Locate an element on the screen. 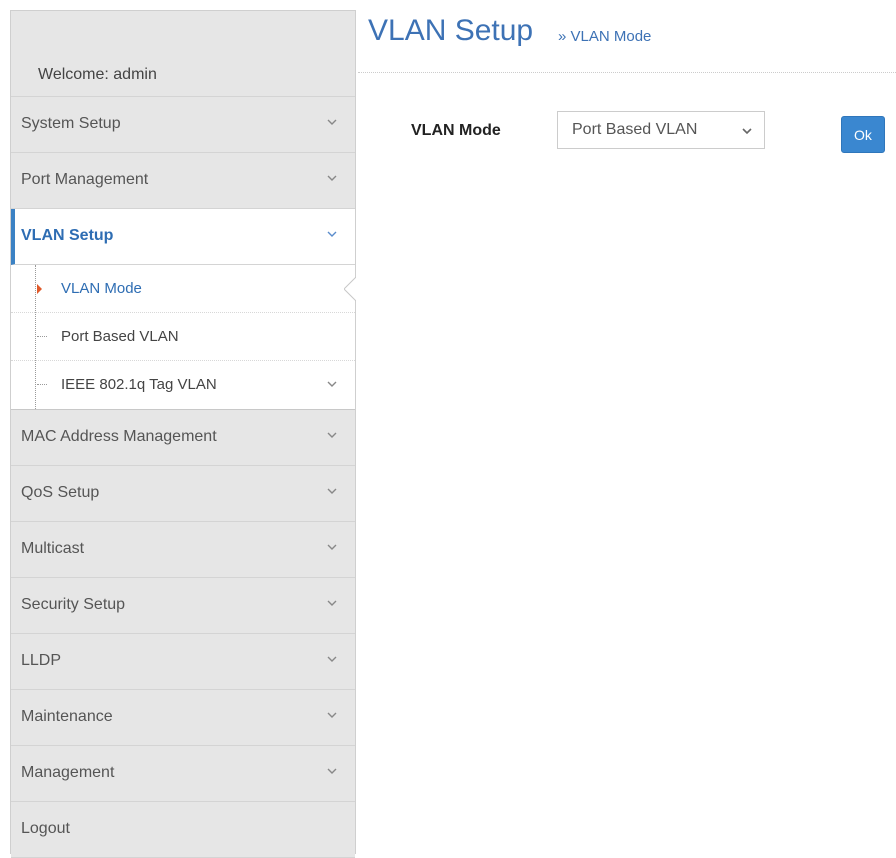  vlan-mode-select: Port Based VLAN is located at coordinates (661, 130).